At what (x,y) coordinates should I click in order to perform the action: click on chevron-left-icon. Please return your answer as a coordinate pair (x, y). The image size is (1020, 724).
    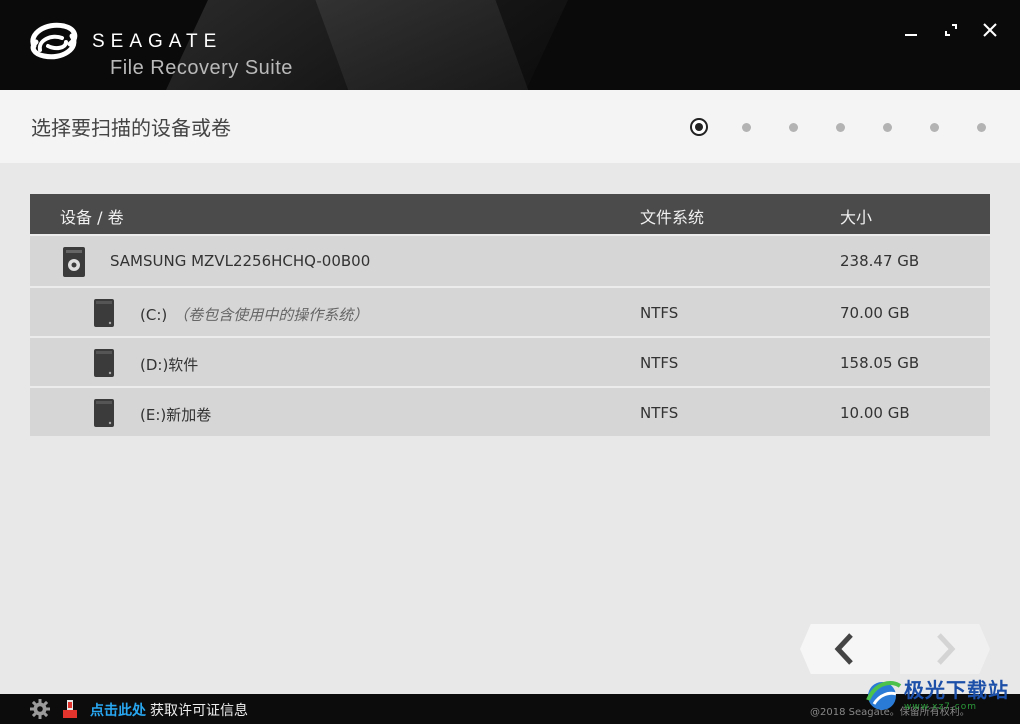
    Looking at the image, I should click on (843, 649).